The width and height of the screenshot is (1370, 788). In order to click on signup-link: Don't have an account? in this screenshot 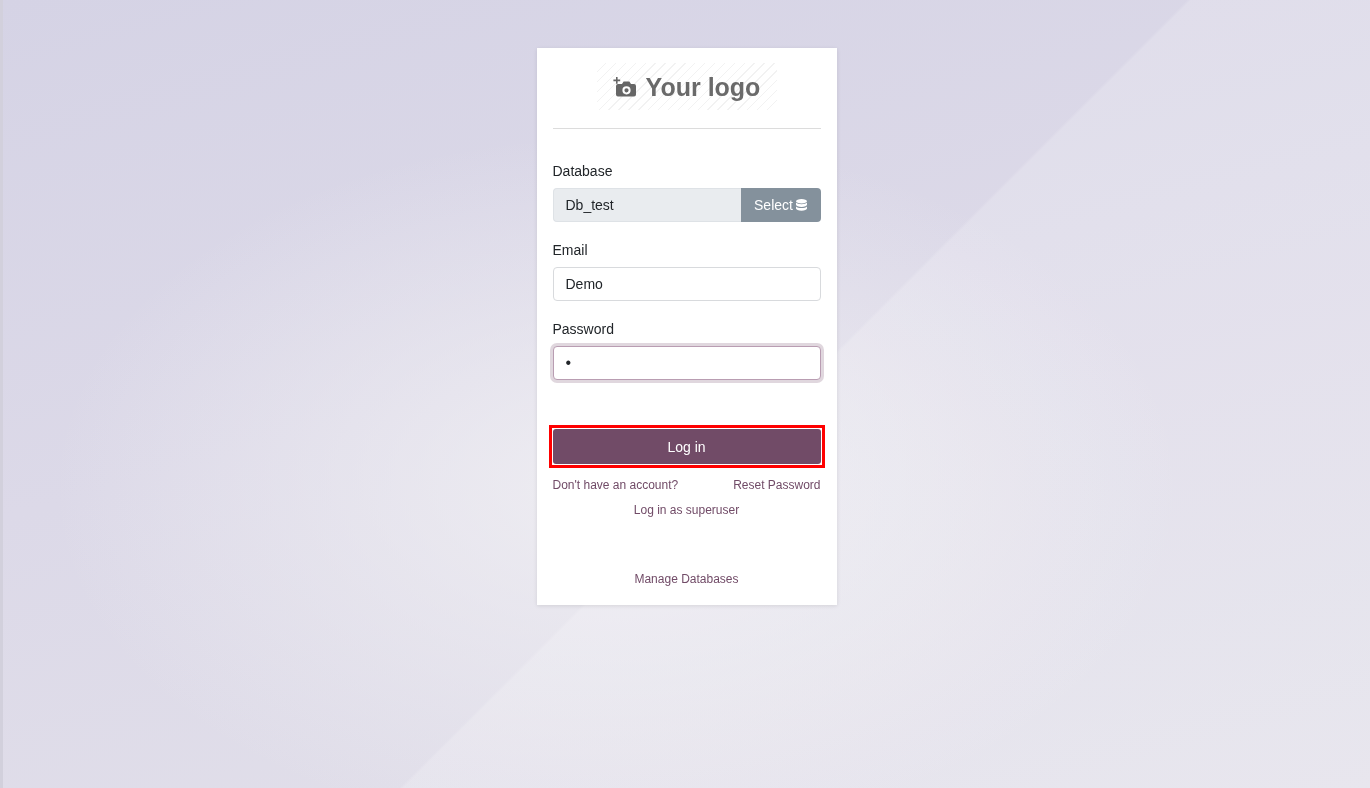, I will do `click(615, 485)`.